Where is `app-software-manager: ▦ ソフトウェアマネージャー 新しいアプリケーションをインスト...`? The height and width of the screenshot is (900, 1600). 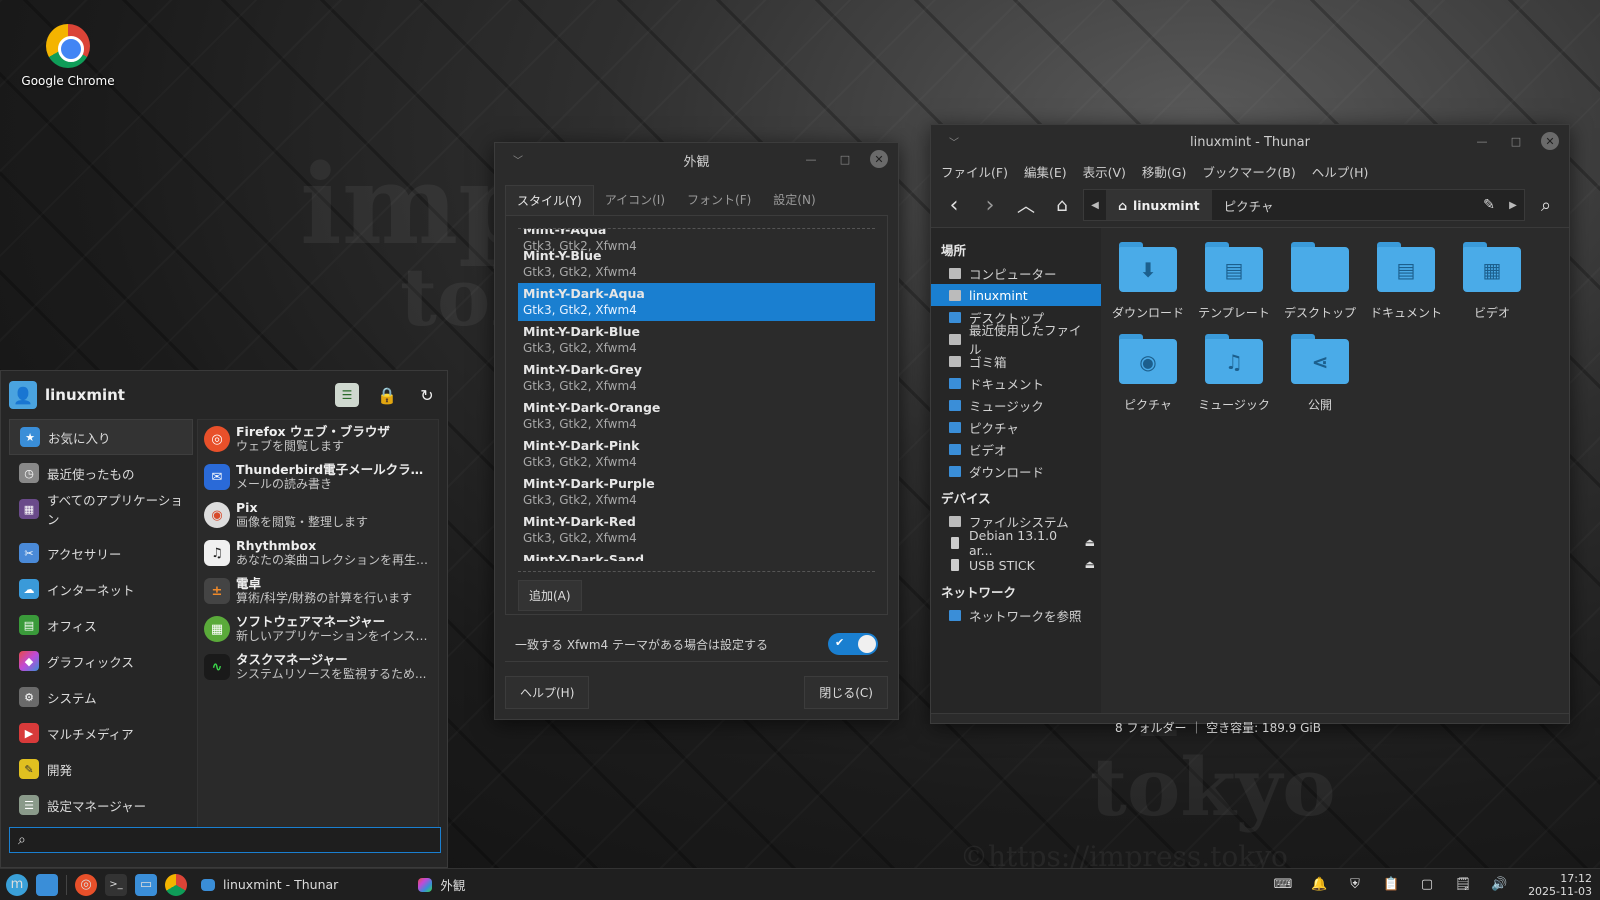
app-software-manager: ▦ ソフトウェアマネージャー 新しいアプリケーションをインスト... is located at coordinates (318, 629).